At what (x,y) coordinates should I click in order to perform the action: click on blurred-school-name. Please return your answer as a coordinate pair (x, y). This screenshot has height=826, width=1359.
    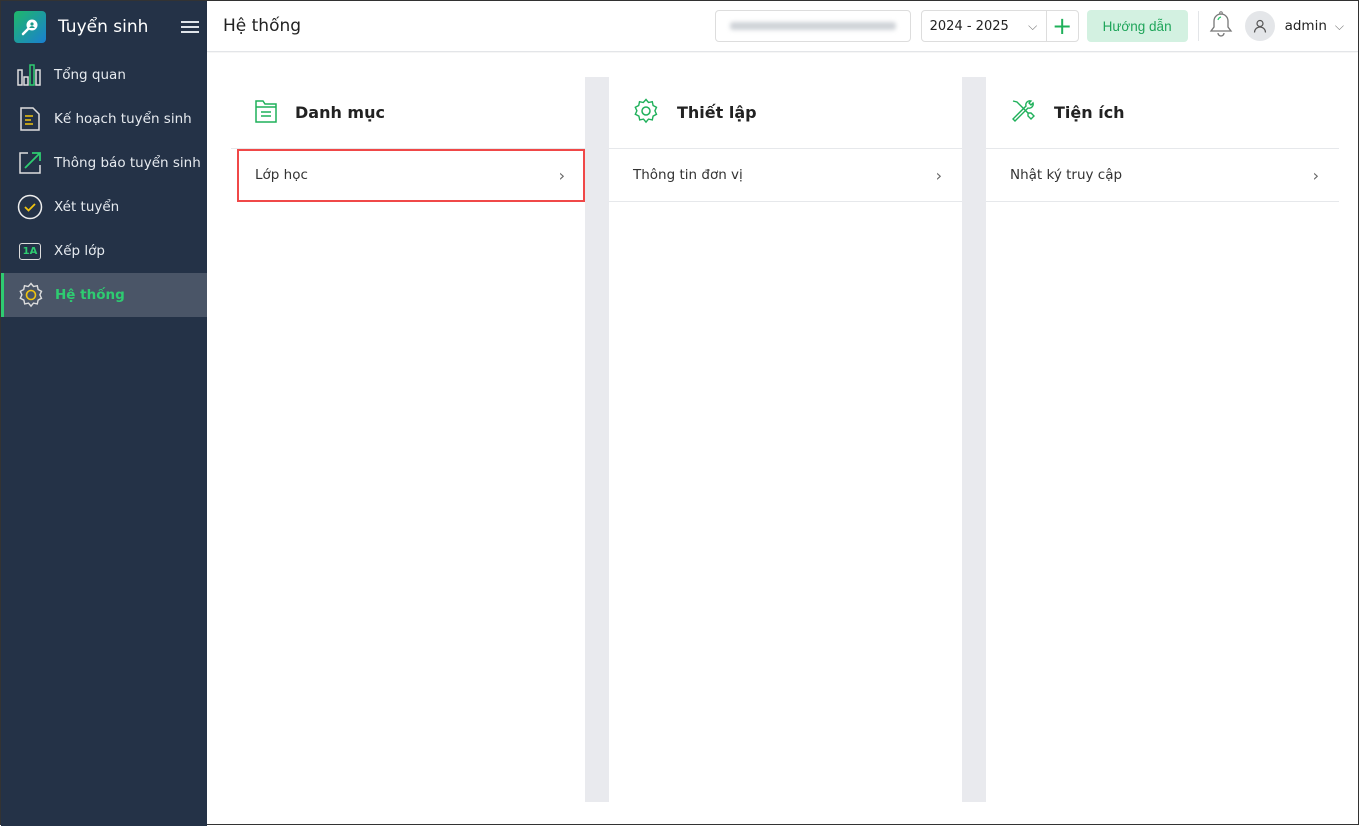
    Looking at the image, I should click on (812, 26).